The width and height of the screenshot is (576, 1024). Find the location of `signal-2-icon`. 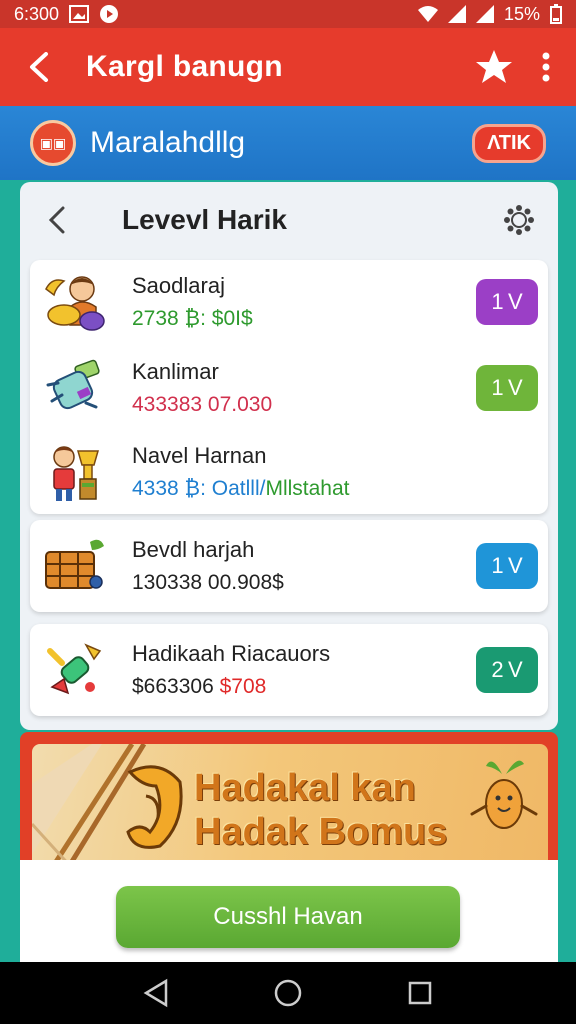

signal-2-icon is located at coordinates (484, 14).